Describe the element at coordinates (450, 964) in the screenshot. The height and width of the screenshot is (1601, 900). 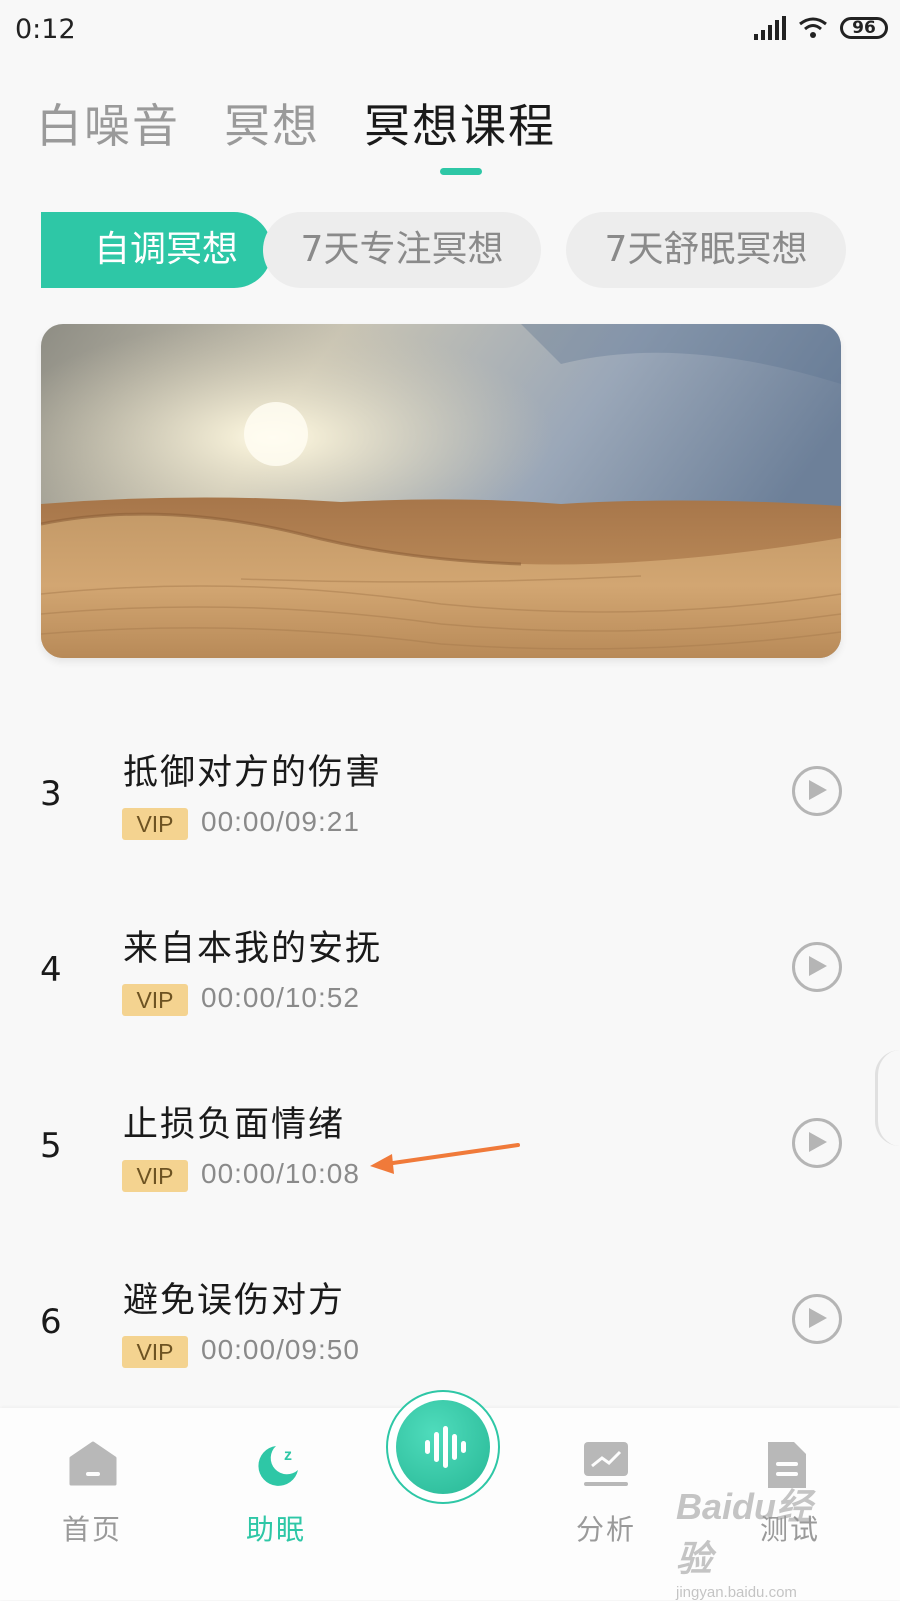
I see `list-item: 4 来自本我的安抚 VIP 00:00/10:52` at that location.